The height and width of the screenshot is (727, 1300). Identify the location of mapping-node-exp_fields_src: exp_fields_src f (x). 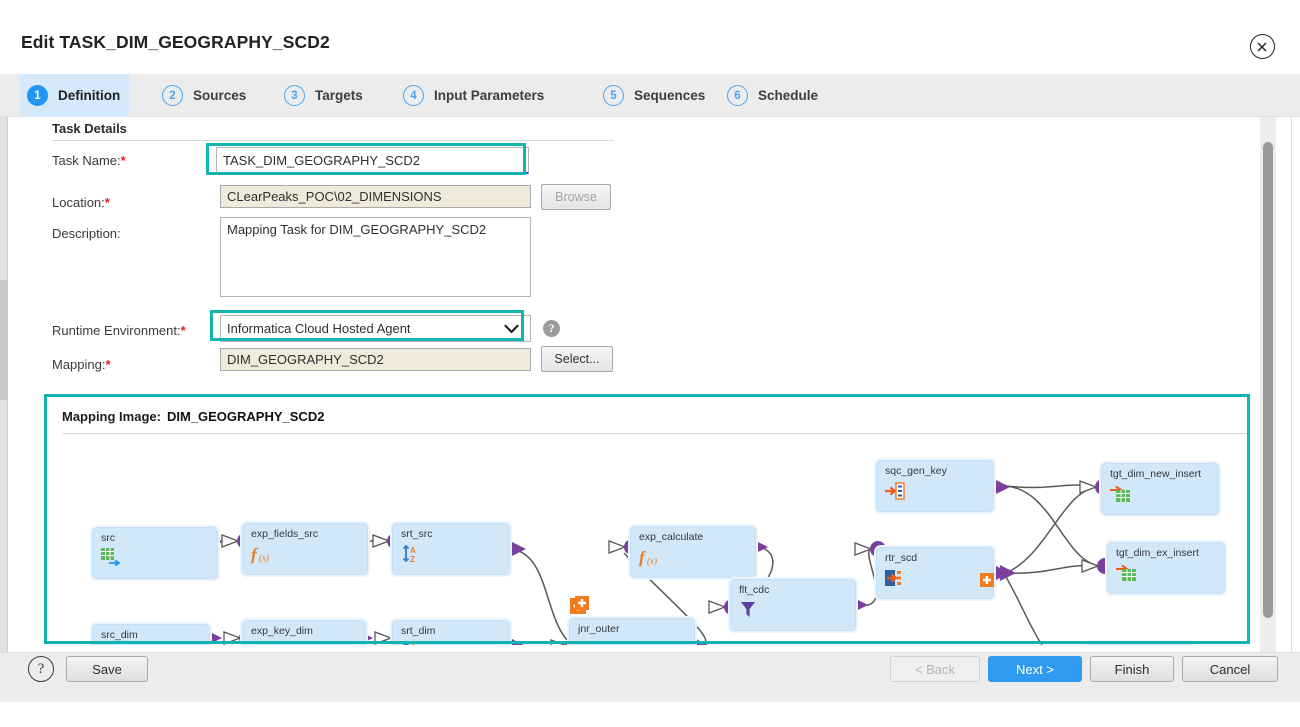
(305, 549).